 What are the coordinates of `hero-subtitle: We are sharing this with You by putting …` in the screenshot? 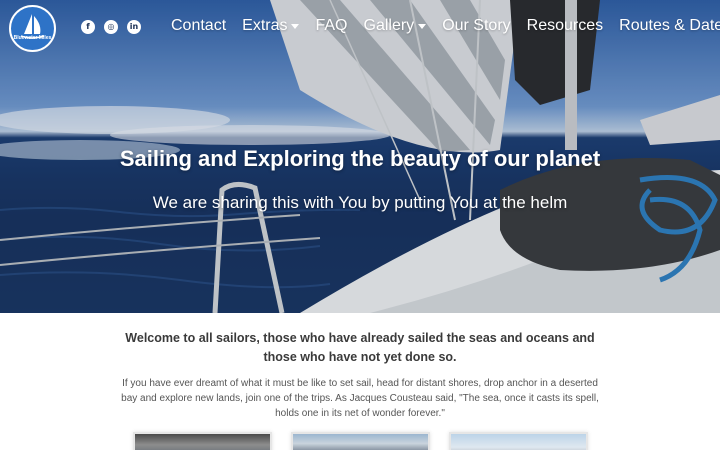 It's located at (360, 202).